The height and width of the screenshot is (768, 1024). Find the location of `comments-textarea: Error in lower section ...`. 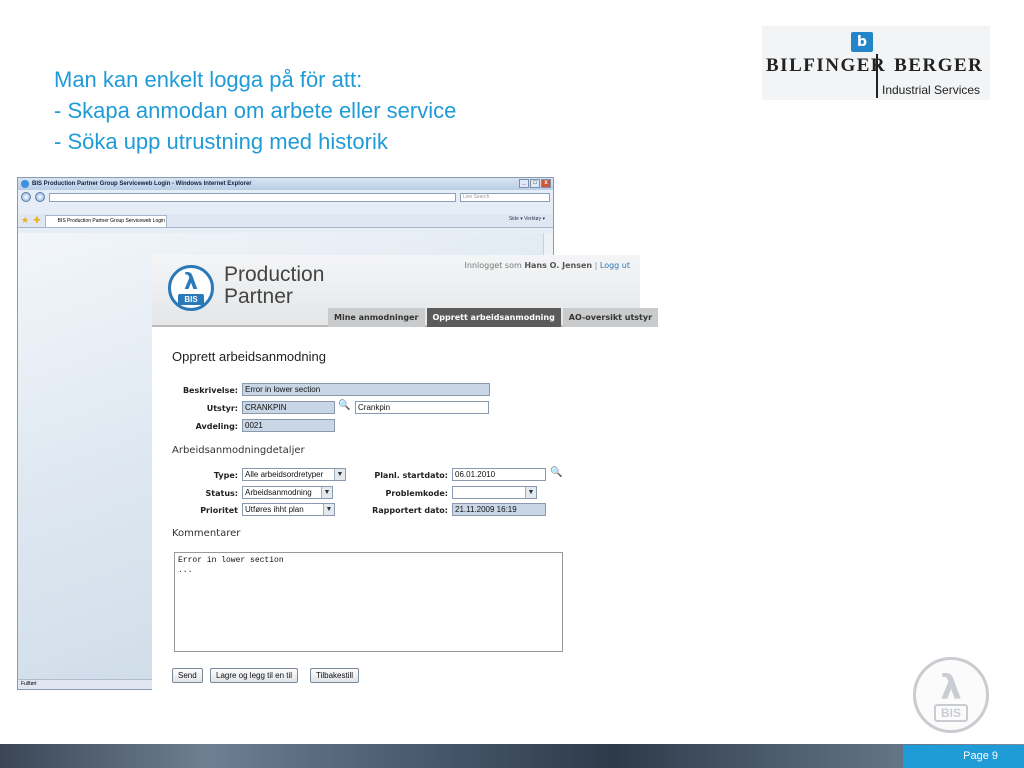

comments-textarea: Error in lower section ... is located at coordinates (368, 602).